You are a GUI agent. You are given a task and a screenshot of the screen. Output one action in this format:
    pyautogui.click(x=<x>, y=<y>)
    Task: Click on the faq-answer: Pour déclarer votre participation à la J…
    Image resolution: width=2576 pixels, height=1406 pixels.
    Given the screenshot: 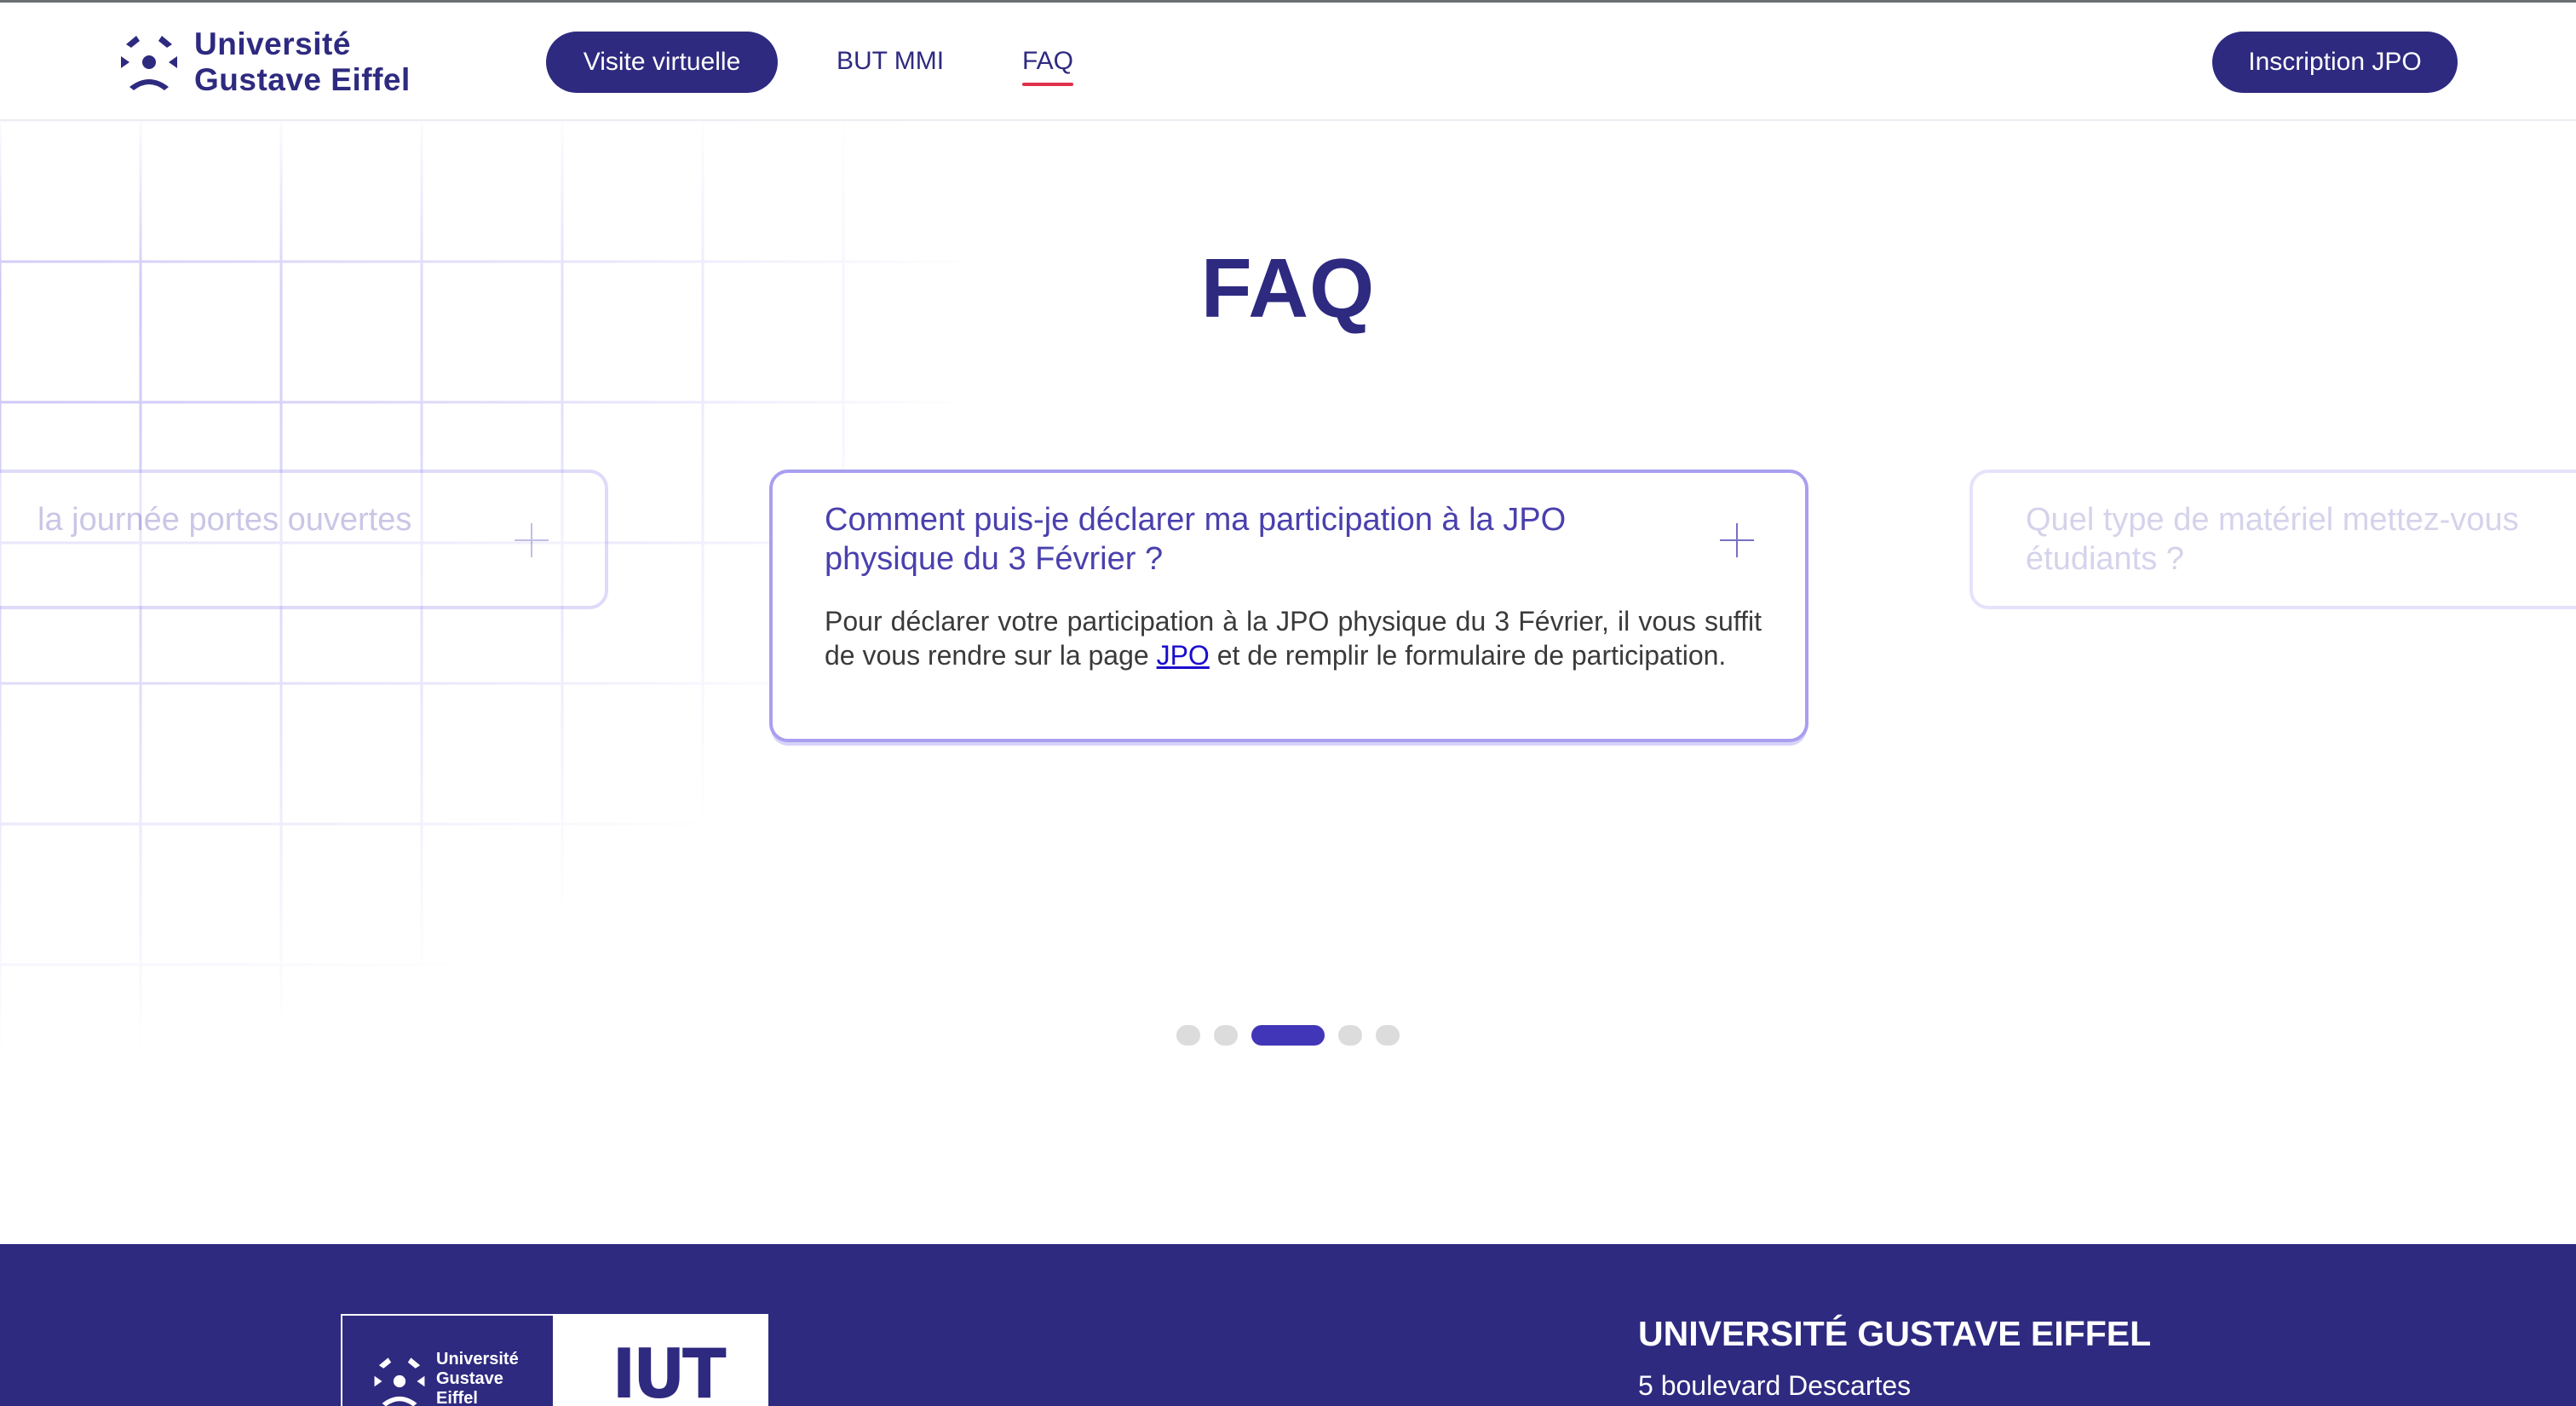 What is the action you would take?
    pyautogui.click(x=1293, y=638)
    